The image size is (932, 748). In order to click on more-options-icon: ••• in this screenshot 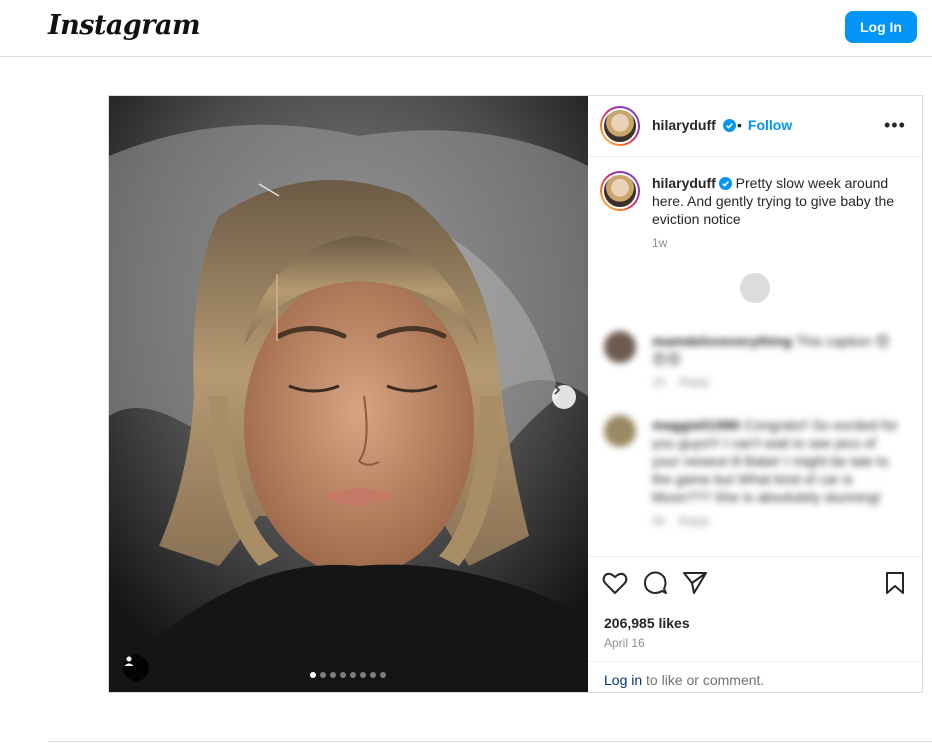, I will do `click(895, 125)`.